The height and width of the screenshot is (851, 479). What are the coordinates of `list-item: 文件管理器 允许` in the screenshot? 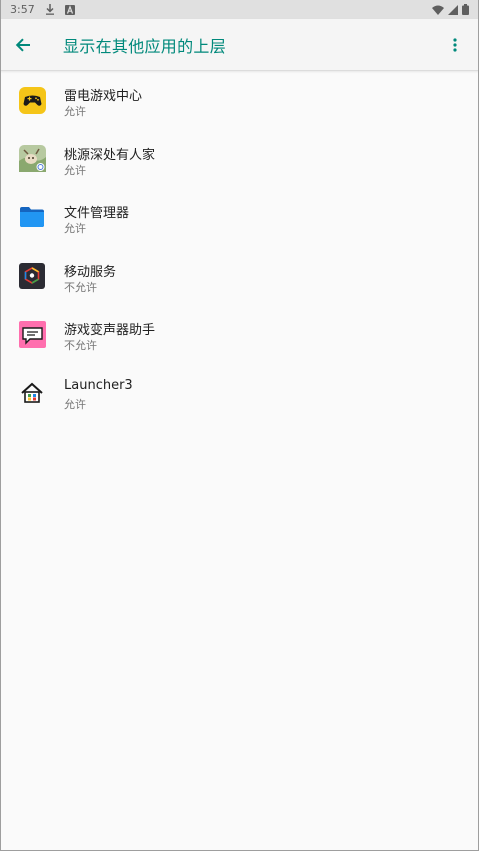 It's located at (239, 217).